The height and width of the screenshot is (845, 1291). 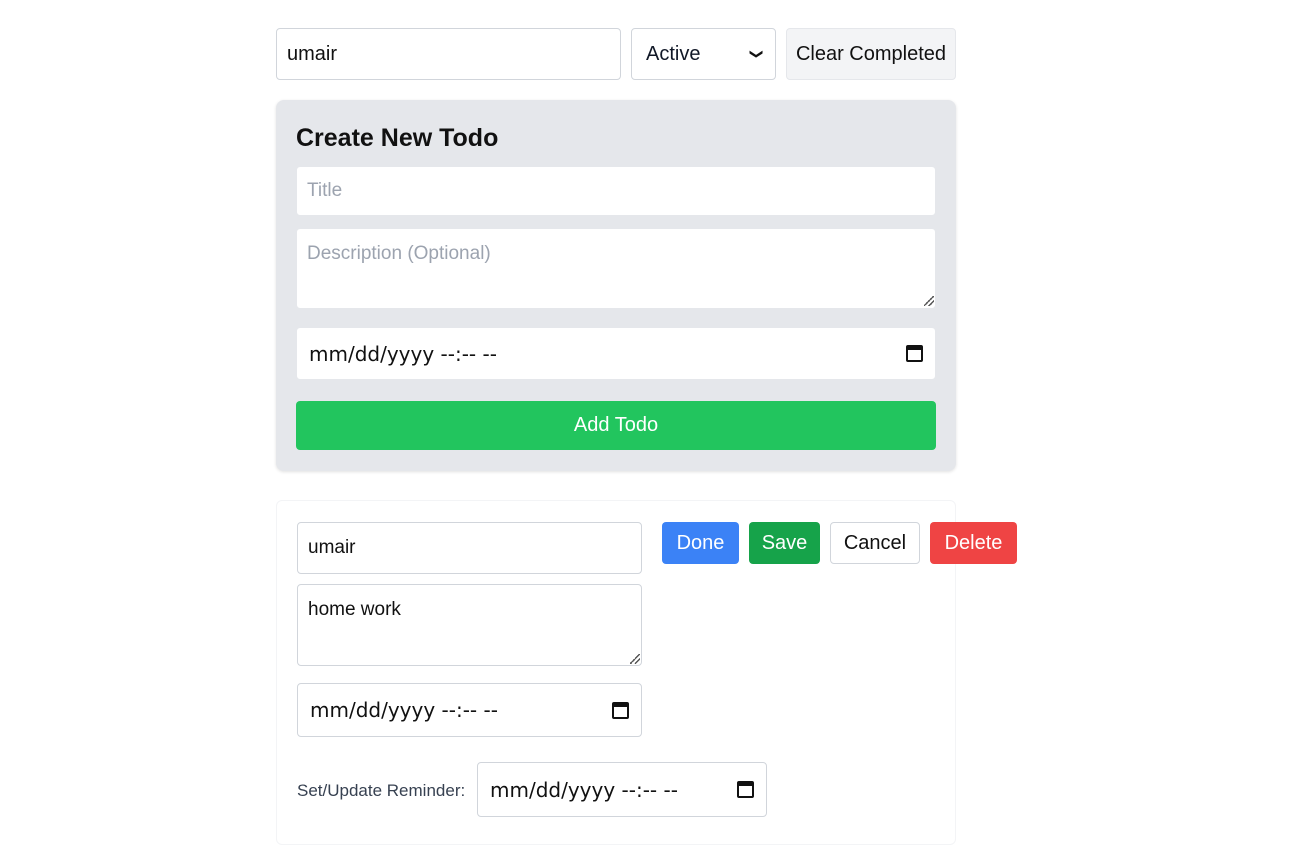 What do you see at coordinates (871, 54) in the screenshot?
I see `clear-completed-button: Clear Completed` at bounding box center [871, 54].